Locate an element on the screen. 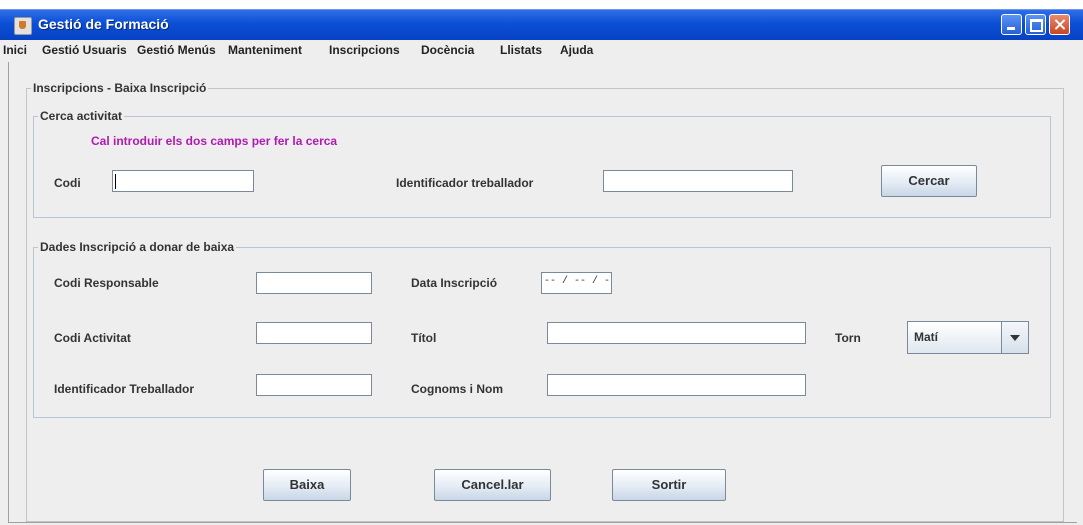  sortir-button: Sortir is located at coordinates (669, 485).